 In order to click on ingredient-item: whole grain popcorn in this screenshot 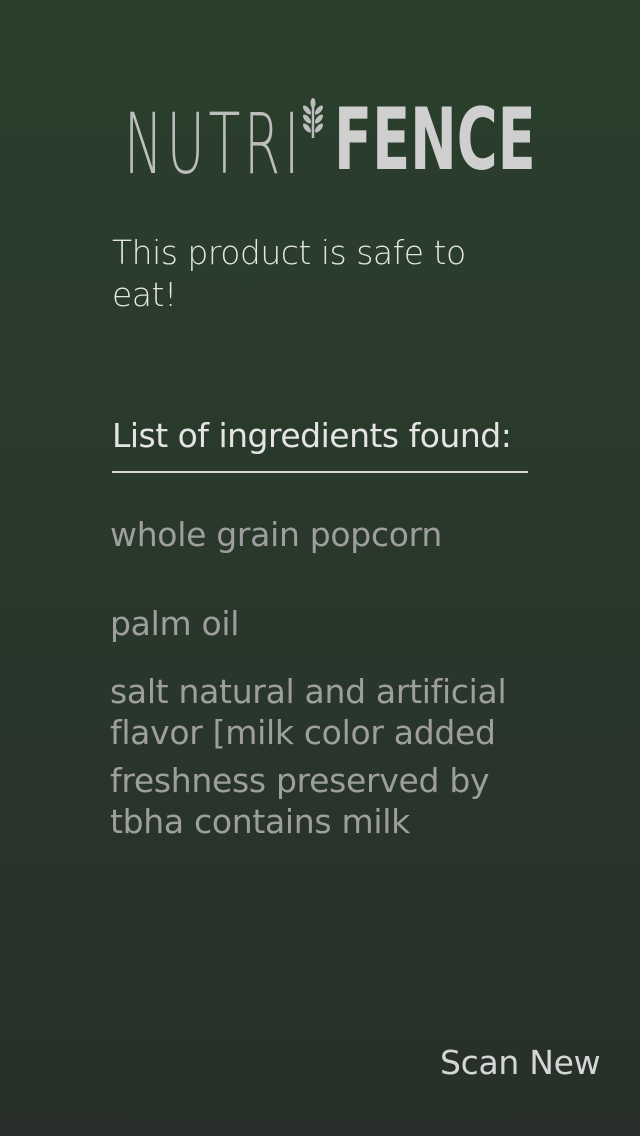, I will do `click(276, 534)`.